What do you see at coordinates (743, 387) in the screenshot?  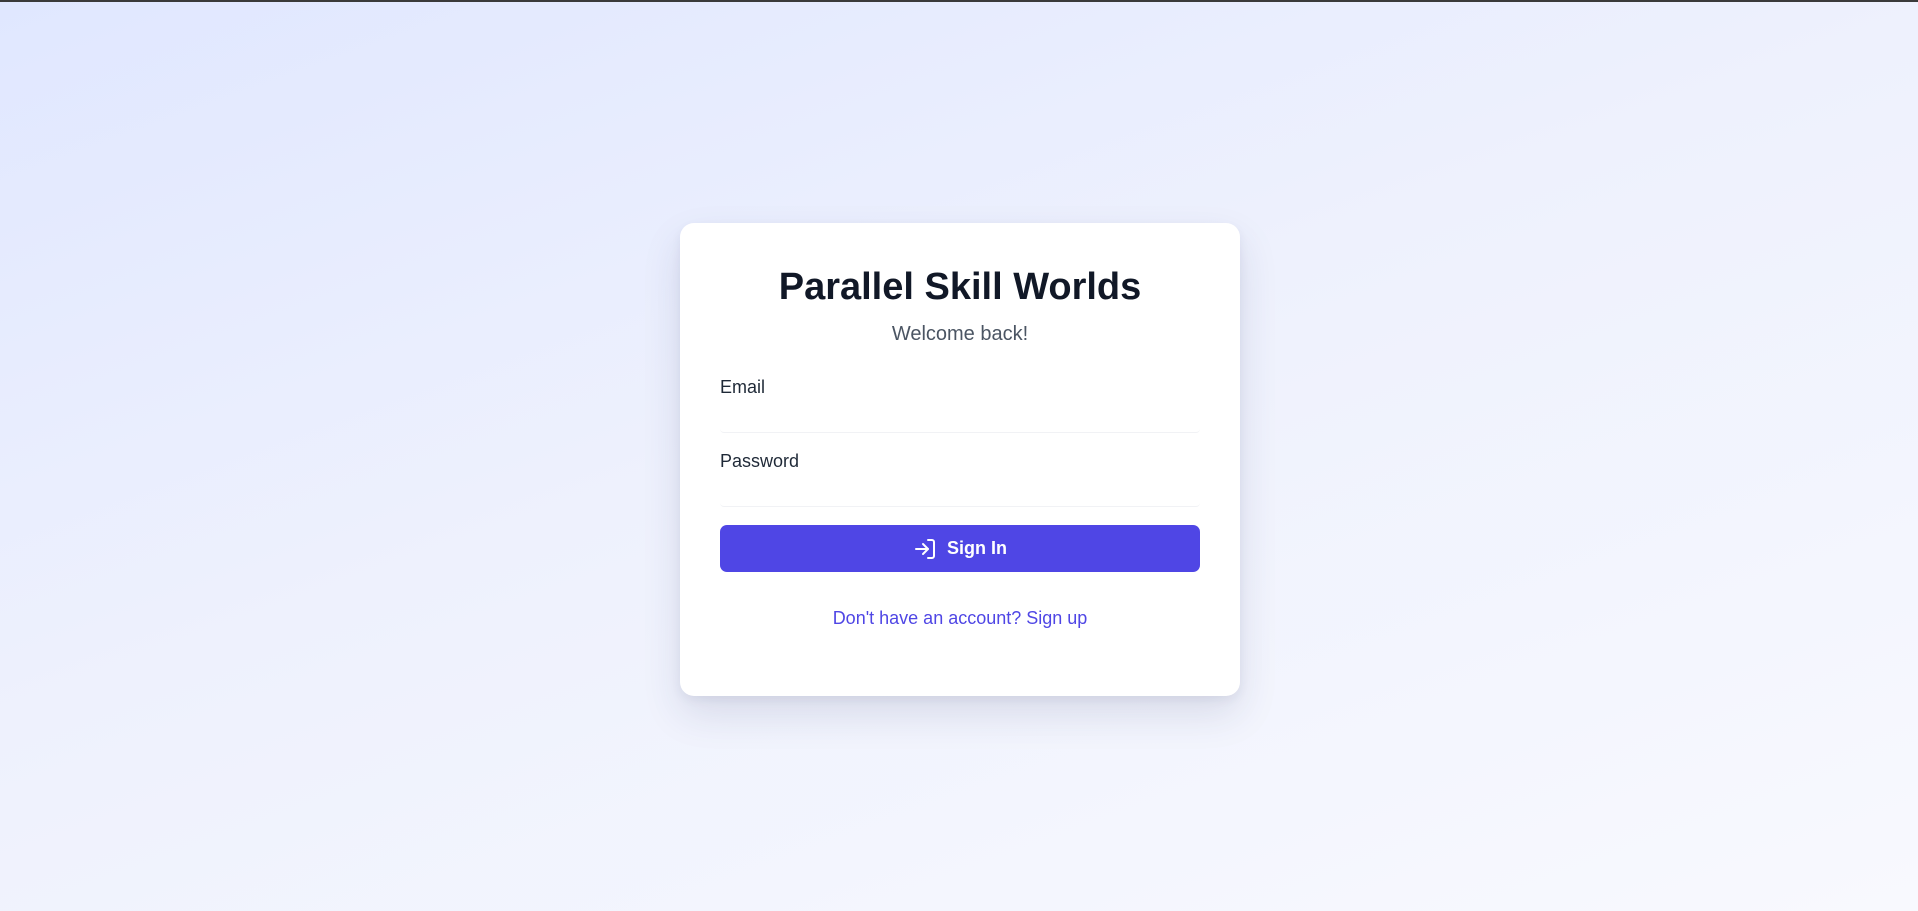 I see `email-label: Email` at bounding box center [743, 387].